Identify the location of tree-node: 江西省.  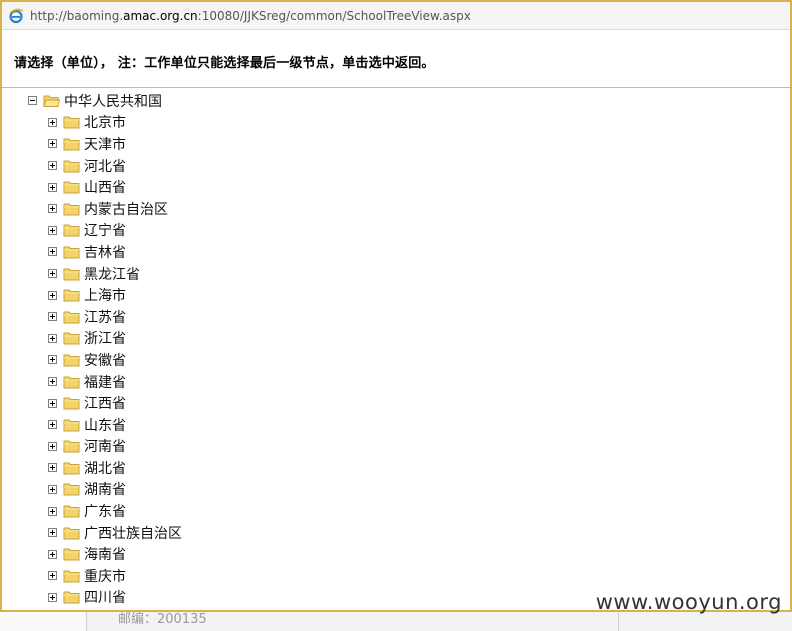
(105, 403).